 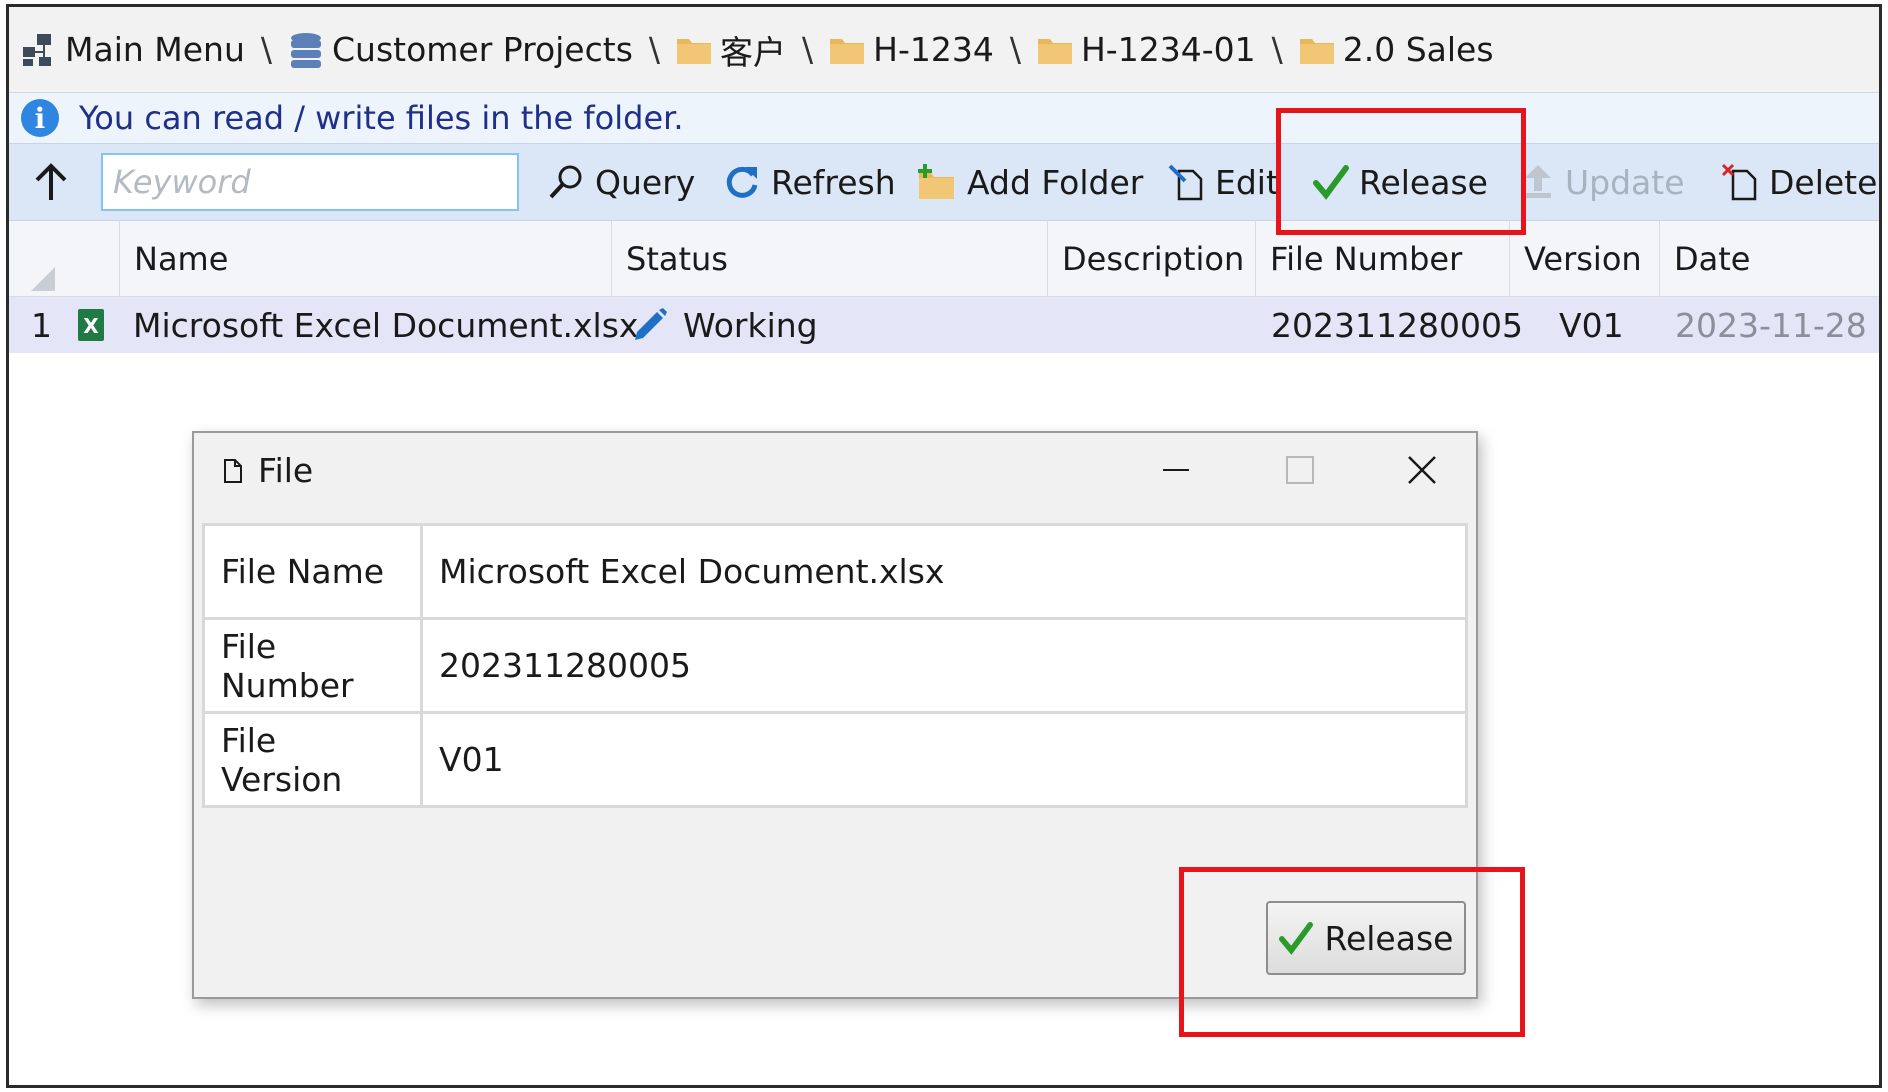 I want to click on refresh-icon, so click(x=742, y=182).